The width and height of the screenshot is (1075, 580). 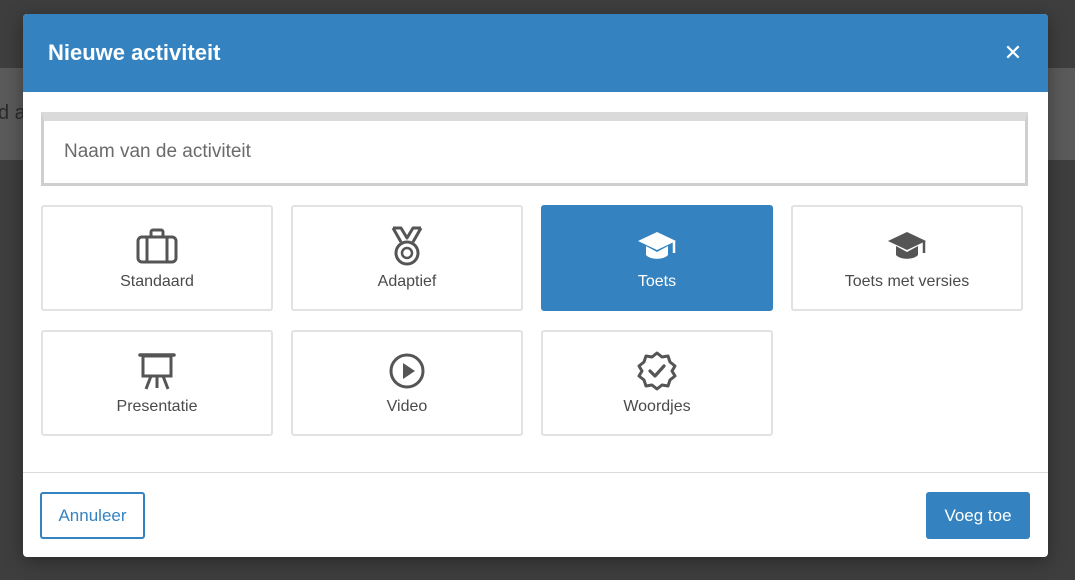 I want to click on tile-label: Toets met versies, so click(x=907, y=281).